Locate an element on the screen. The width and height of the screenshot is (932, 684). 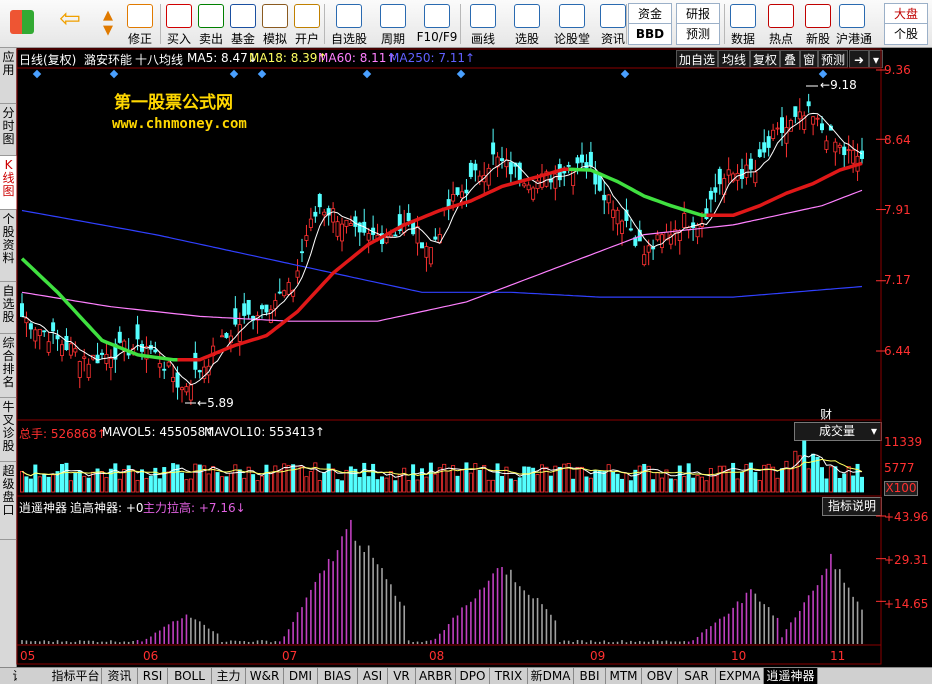
chart-button-1: 均线 is located at coordinates (734, 59).